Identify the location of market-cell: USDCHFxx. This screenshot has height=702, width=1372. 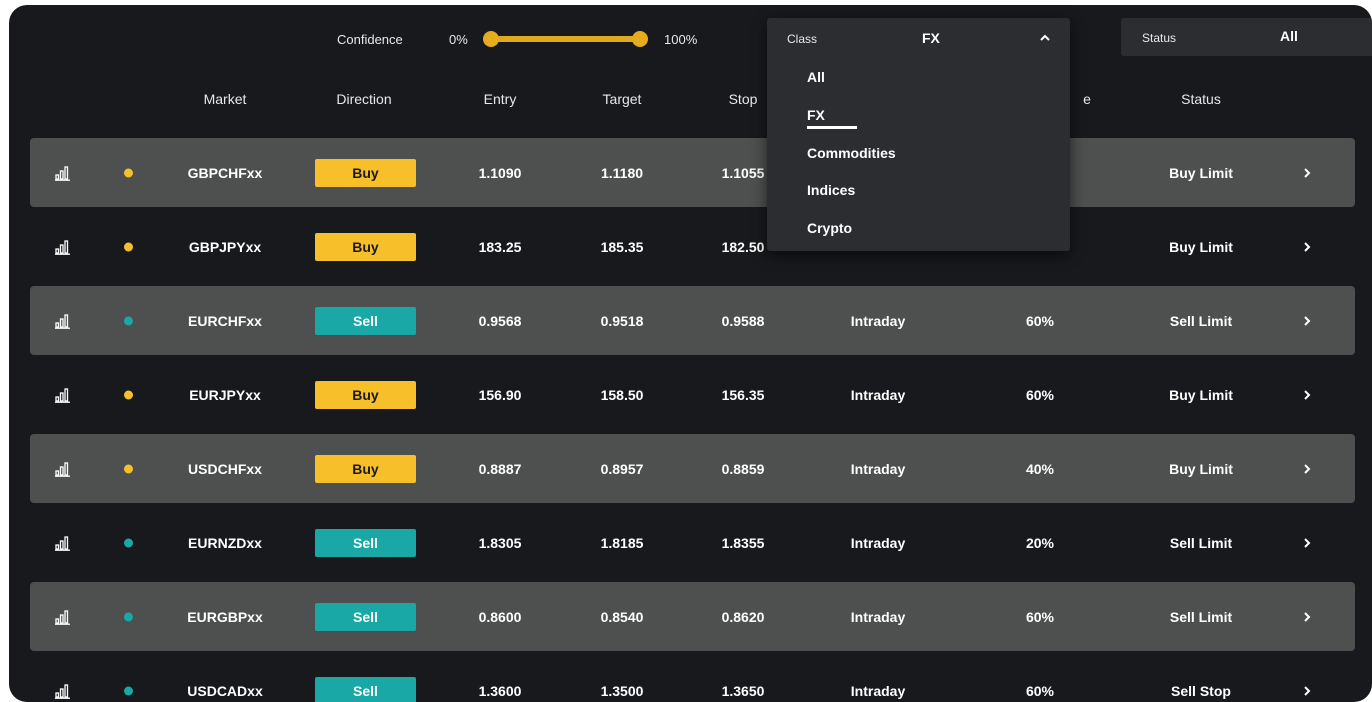
(225, 468).